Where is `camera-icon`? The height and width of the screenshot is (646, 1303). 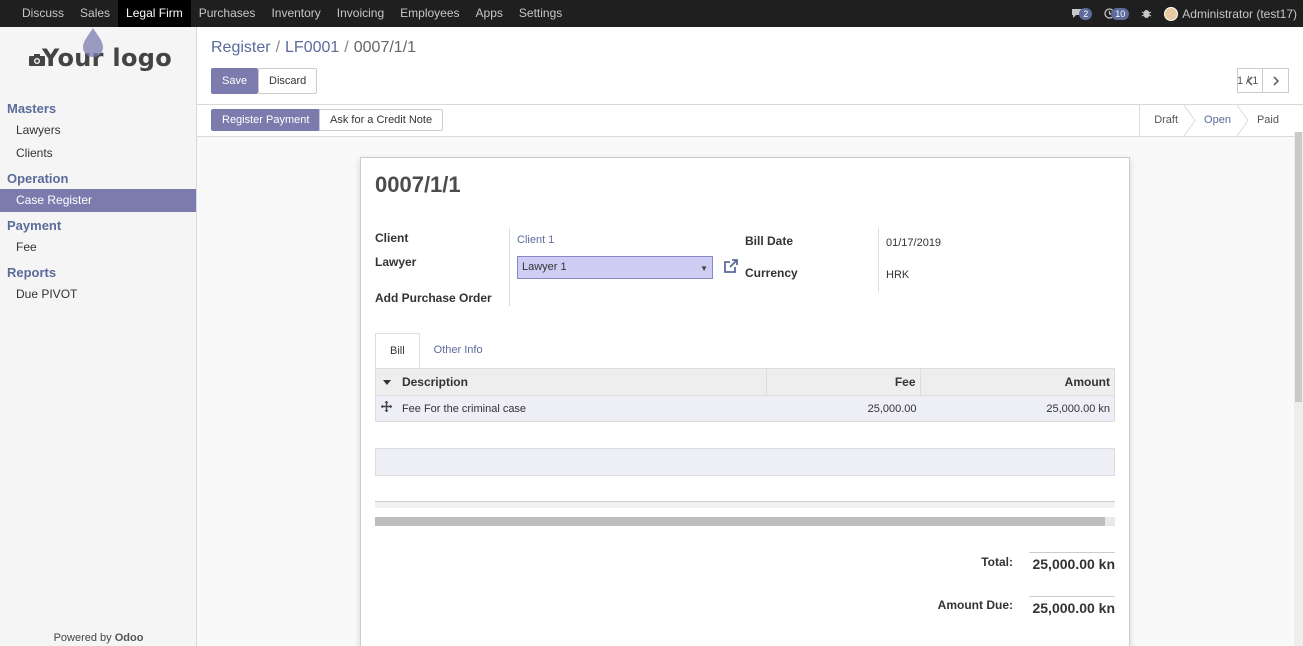 camera-icon is located at coordinates (37, 60).